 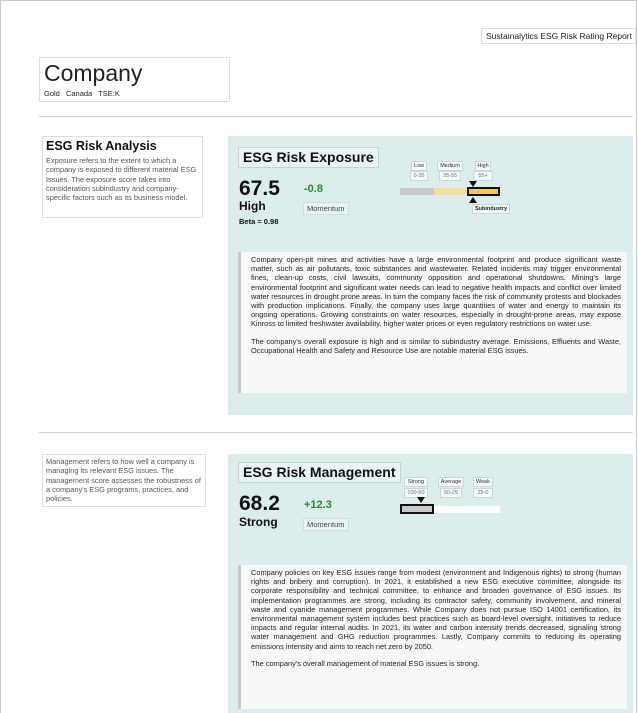 I want to click on company-meta: Gold Canada TSE:K, so click(x=82, y=93).